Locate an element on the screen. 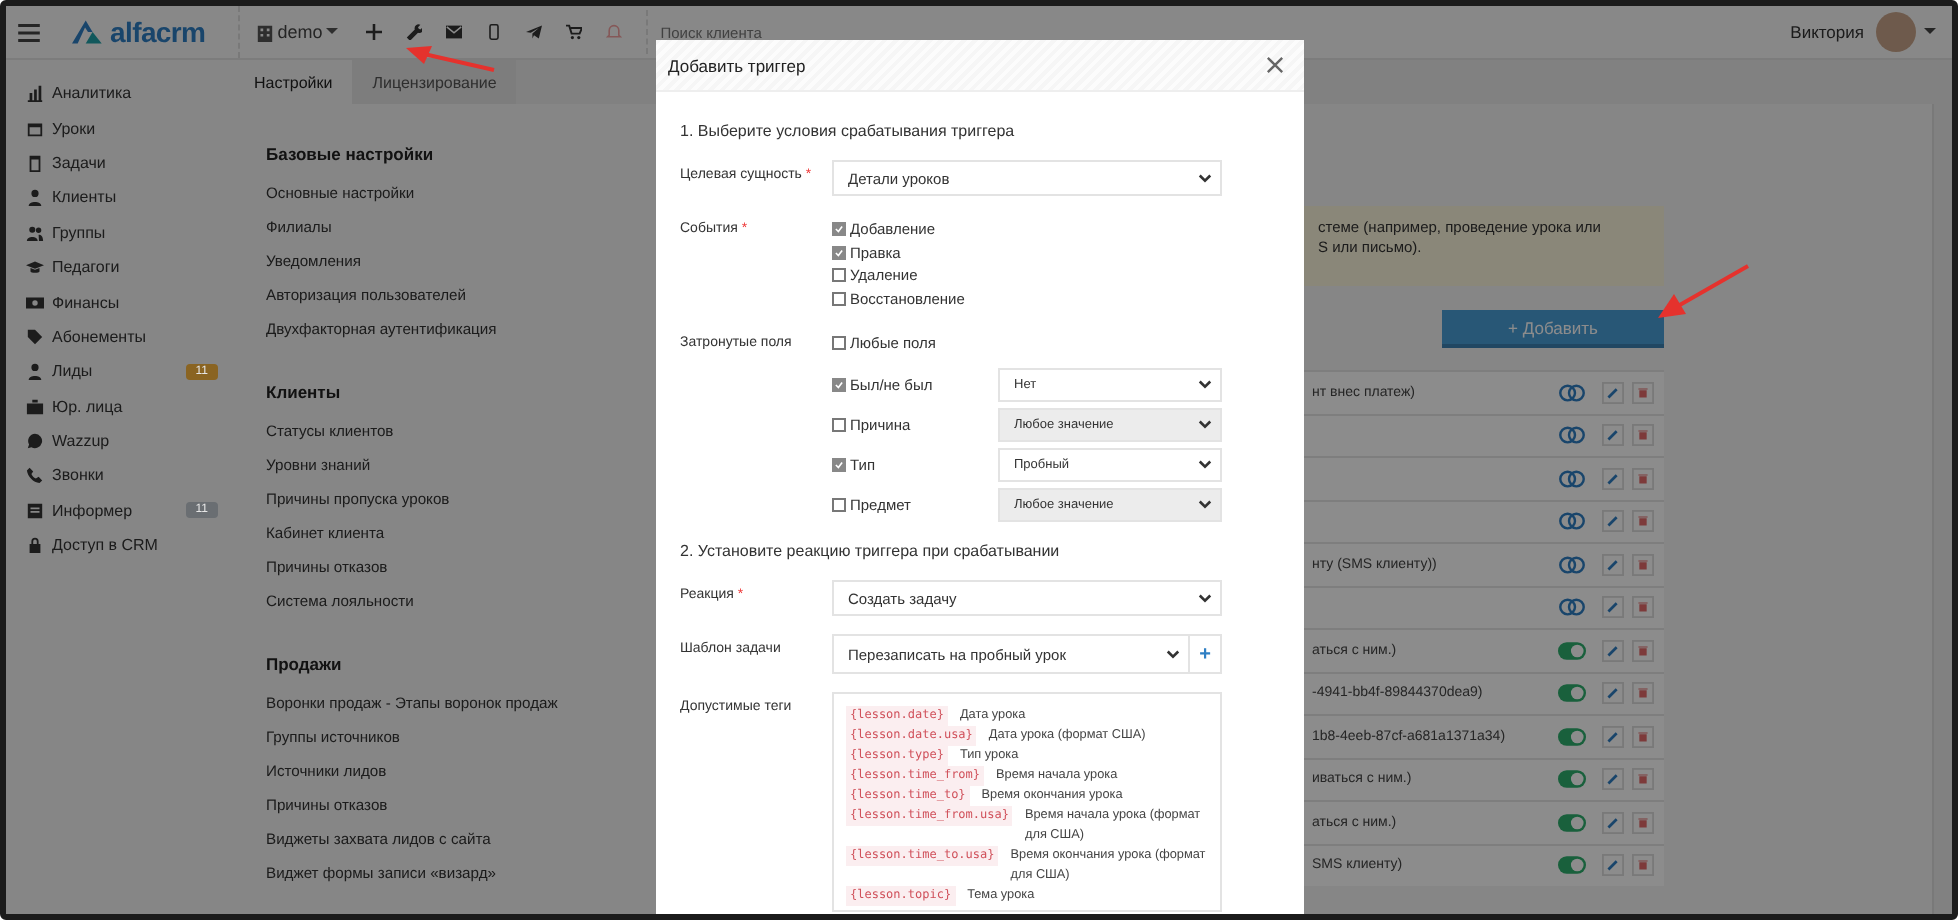  sidebar-item: Абонементы is located at coordinates (99, 336).